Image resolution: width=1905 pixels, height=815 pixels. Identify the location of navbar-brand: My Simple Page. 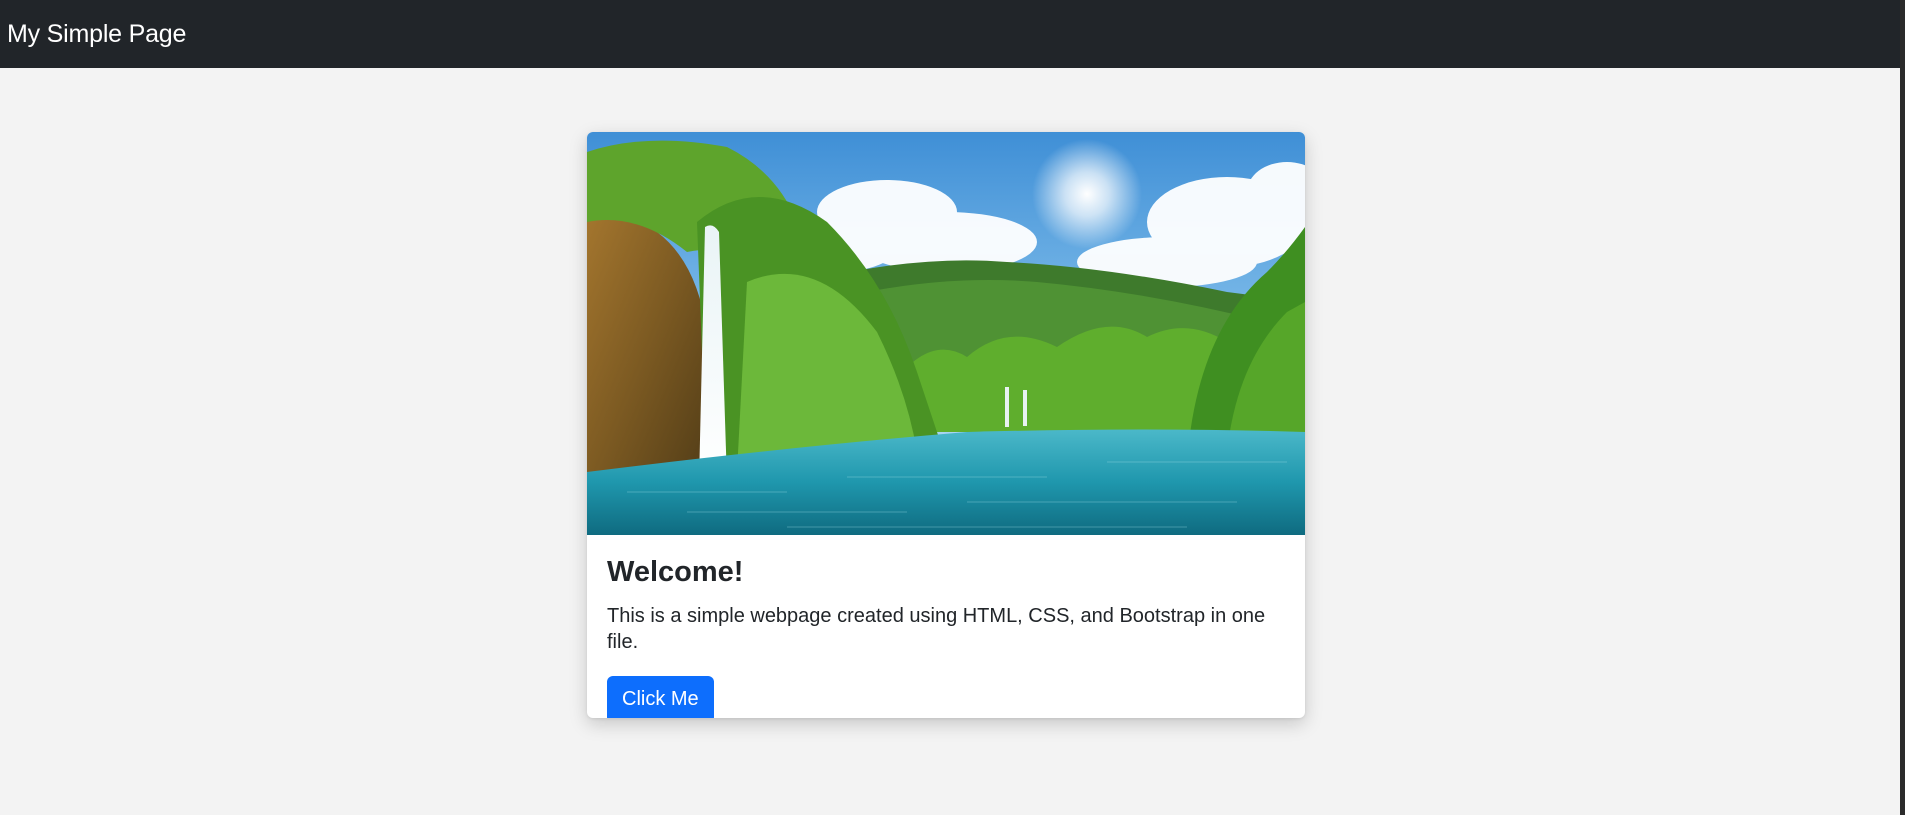
(96, 34).